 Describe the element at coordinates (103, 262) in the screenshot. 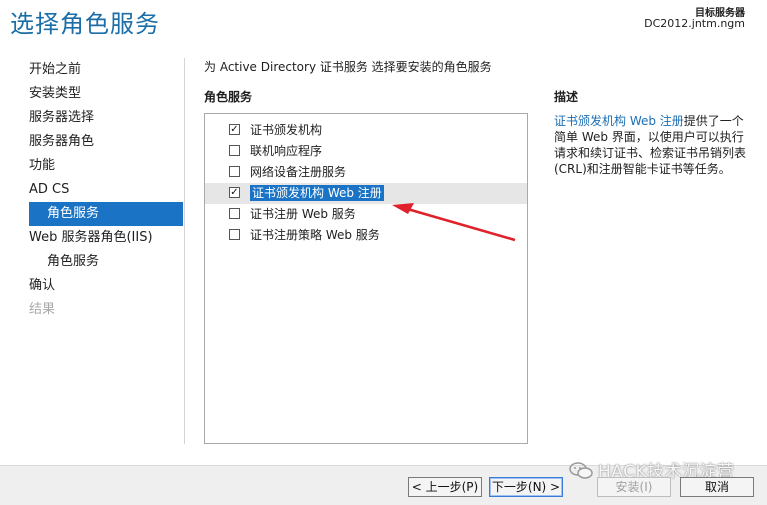

I see `nav-item-role-services-iis: 角色服务` at that location.